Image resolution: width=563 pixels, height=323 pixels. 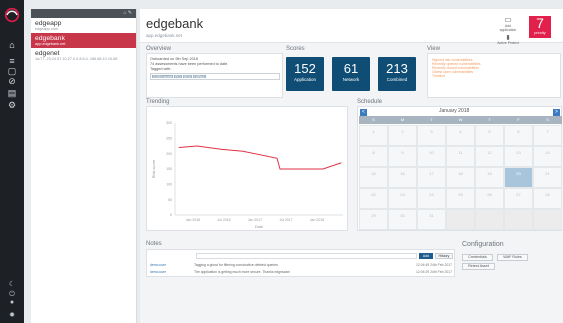 I want to click on y-tick-label: 250, so click(x=169, y=139).